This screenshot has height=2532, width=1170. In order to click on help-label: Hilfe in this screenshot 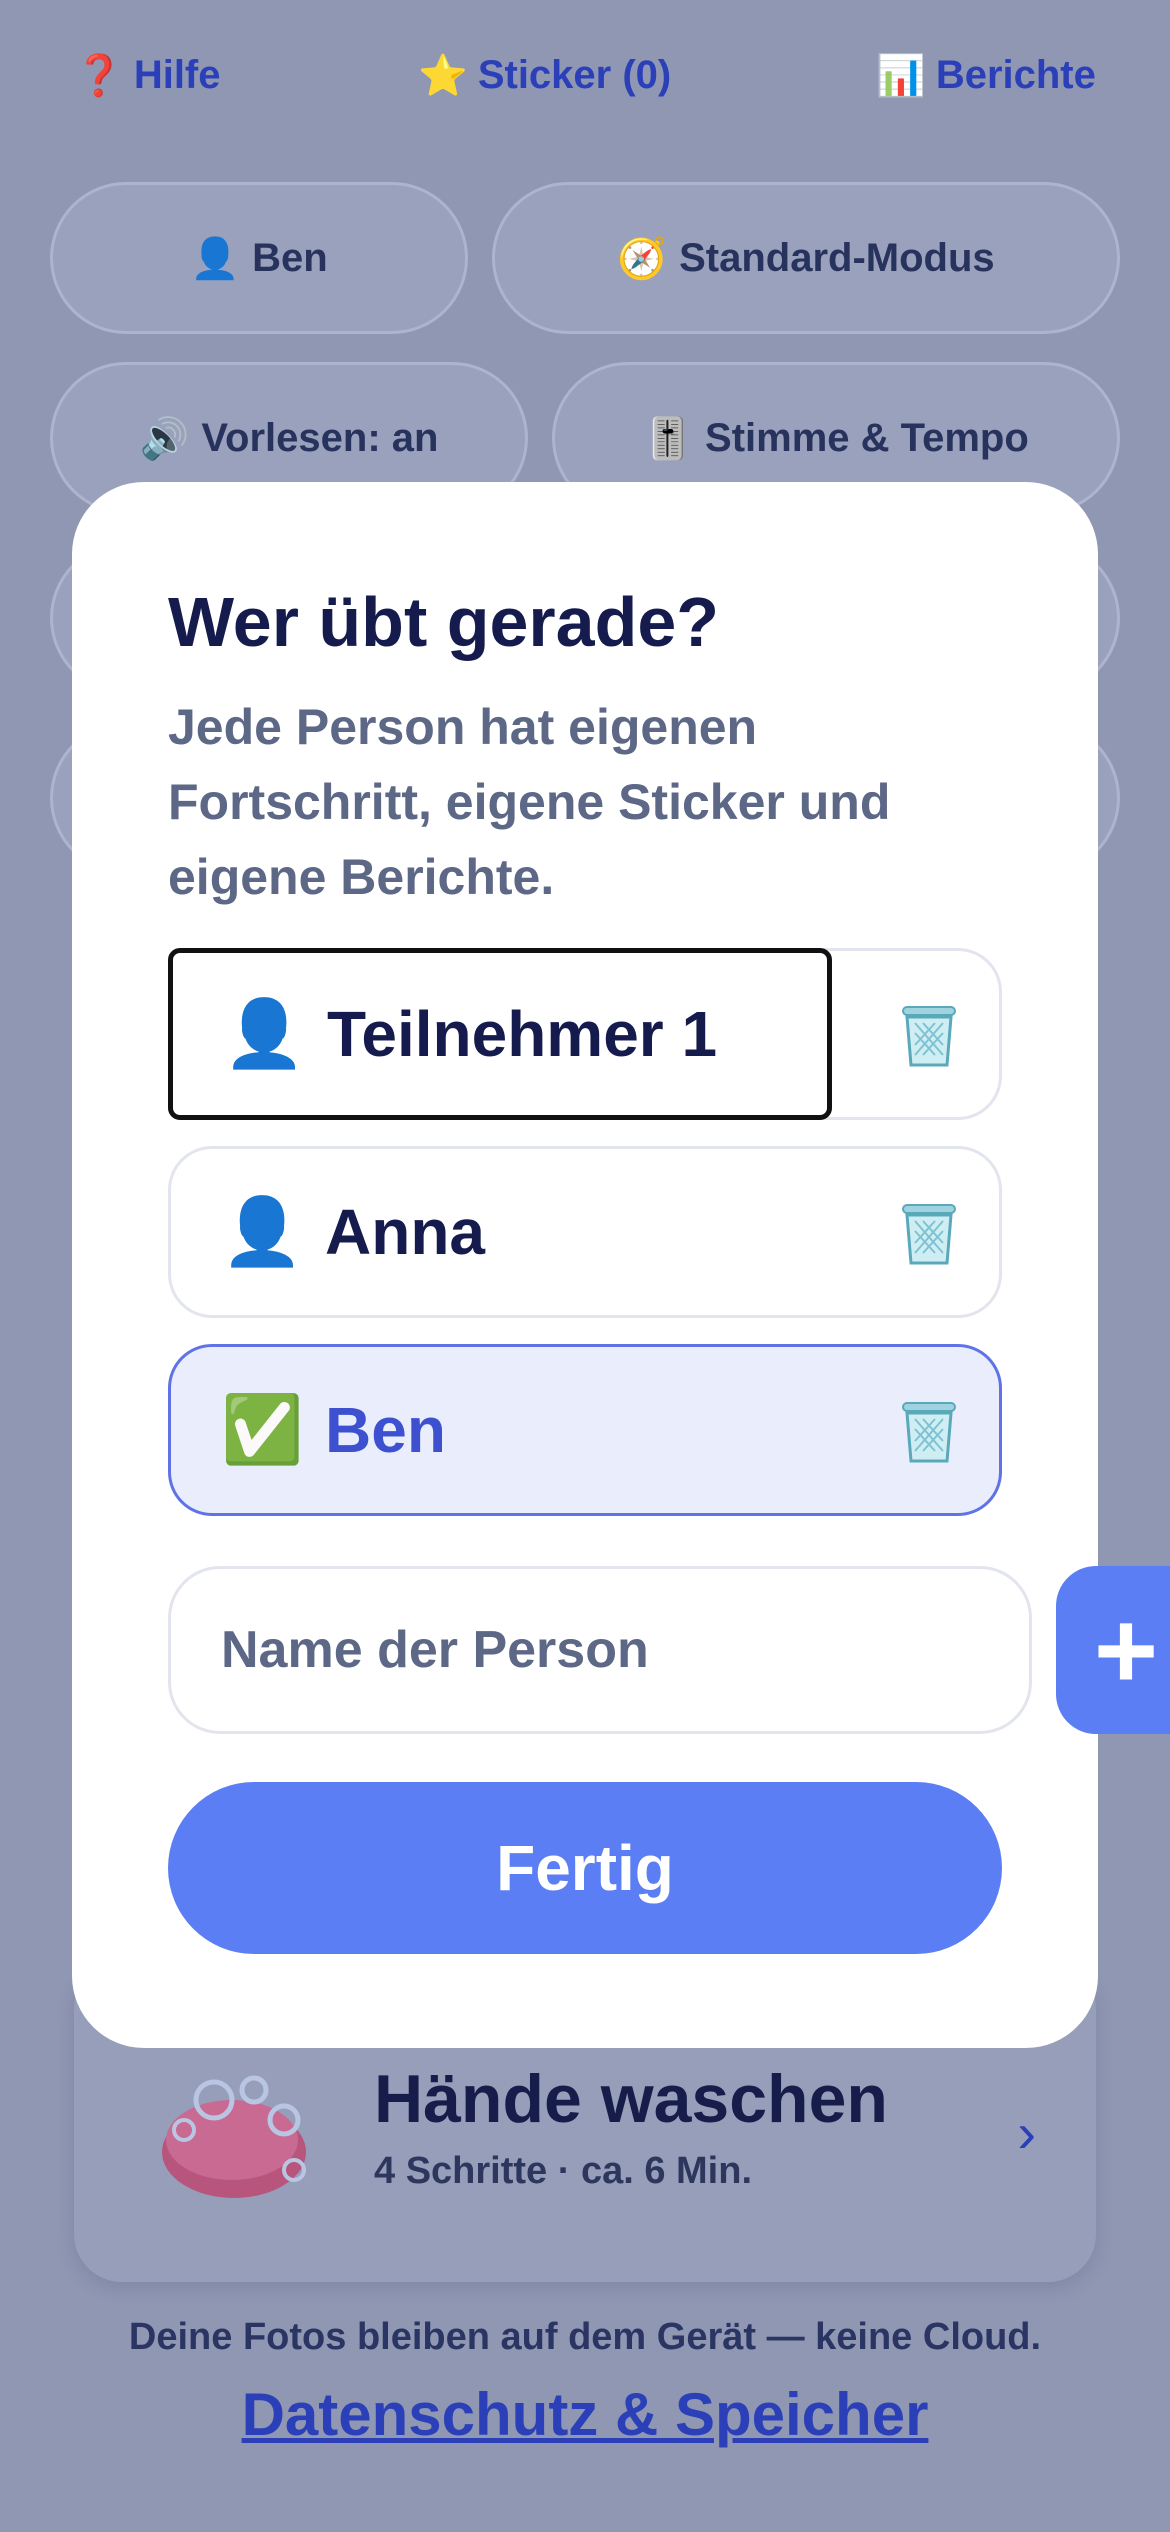, I will do `click(177, 75)`.